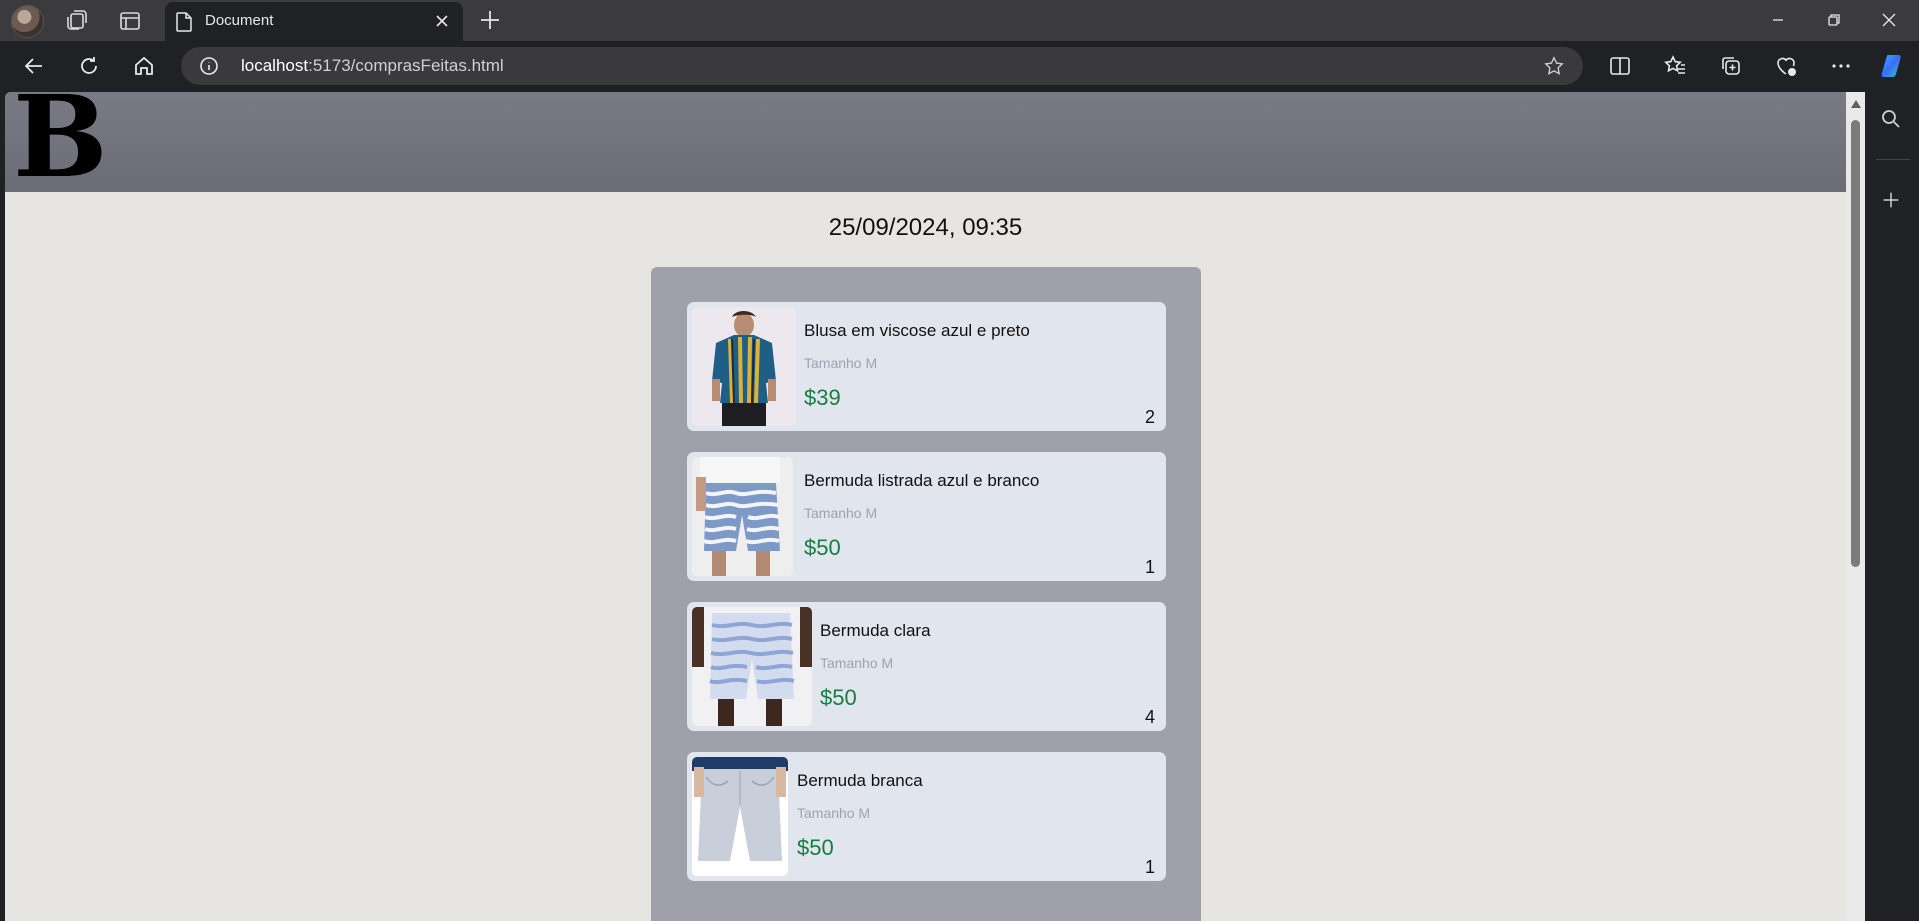  What do you see at coordinates (740, 816) in the screenshot?
I see `product-image-bermuda-branca` at bounding box center [740, 816].